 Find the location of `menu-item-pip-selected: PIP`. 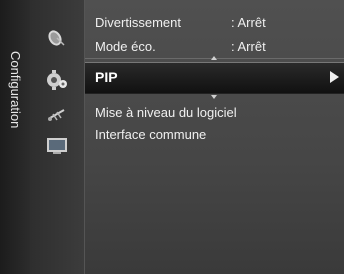

menu-item-pip-selected: PIP is located at coordinates (214, 78).